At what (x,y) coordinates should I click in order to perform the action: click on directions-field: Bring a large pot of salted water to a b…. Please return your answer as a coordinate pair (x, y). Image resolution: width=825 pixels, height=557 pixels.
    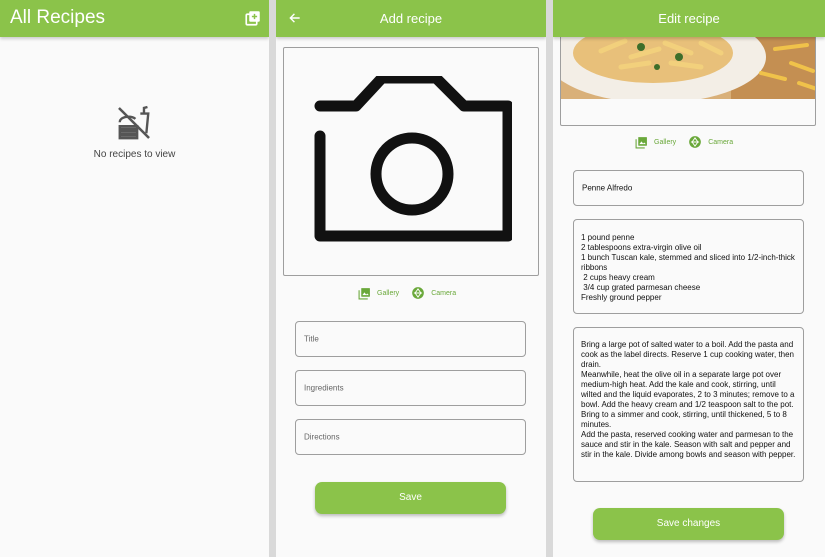
    Looking at the image, I should click on (688, 404).